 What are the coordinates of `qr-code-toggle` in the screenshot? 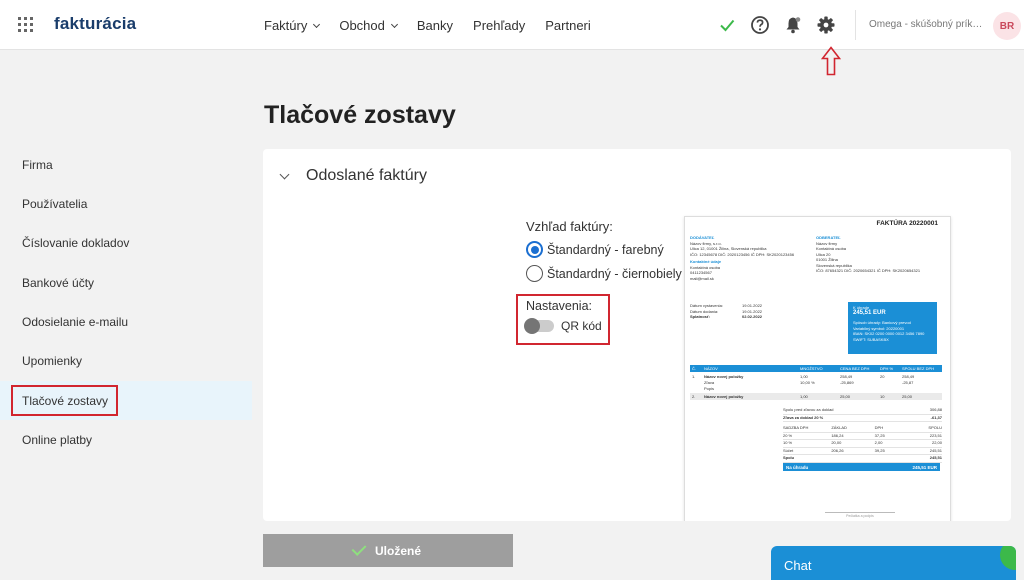 It's located at (539, 326).